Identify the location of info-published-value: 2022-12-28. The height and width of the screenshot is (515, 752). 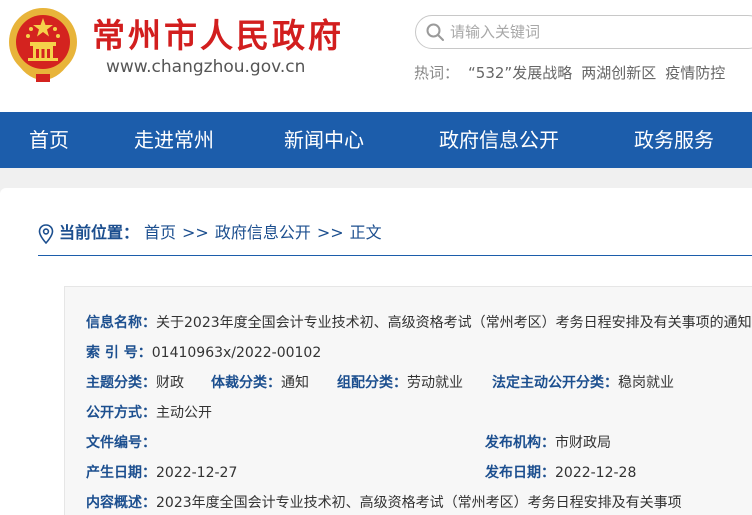
(596, 473).